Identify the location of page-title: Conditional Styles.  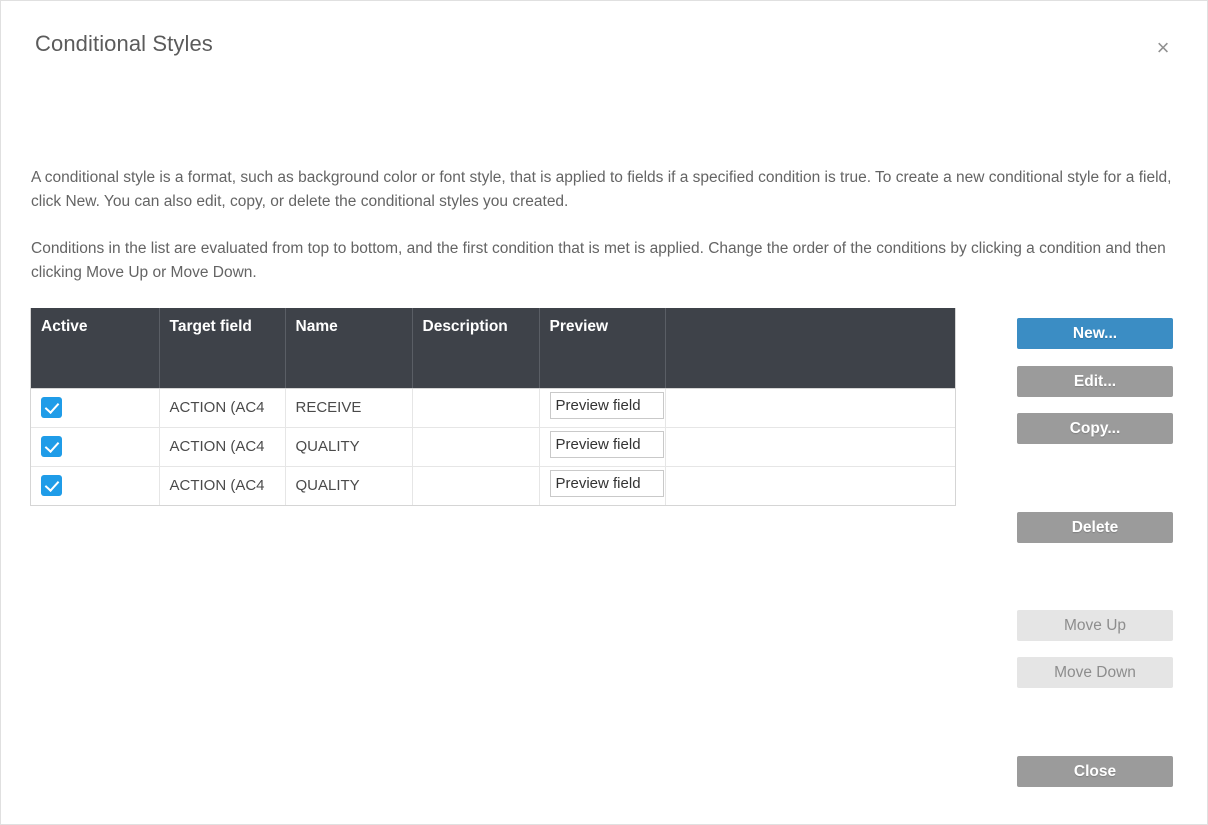
(124, 43).